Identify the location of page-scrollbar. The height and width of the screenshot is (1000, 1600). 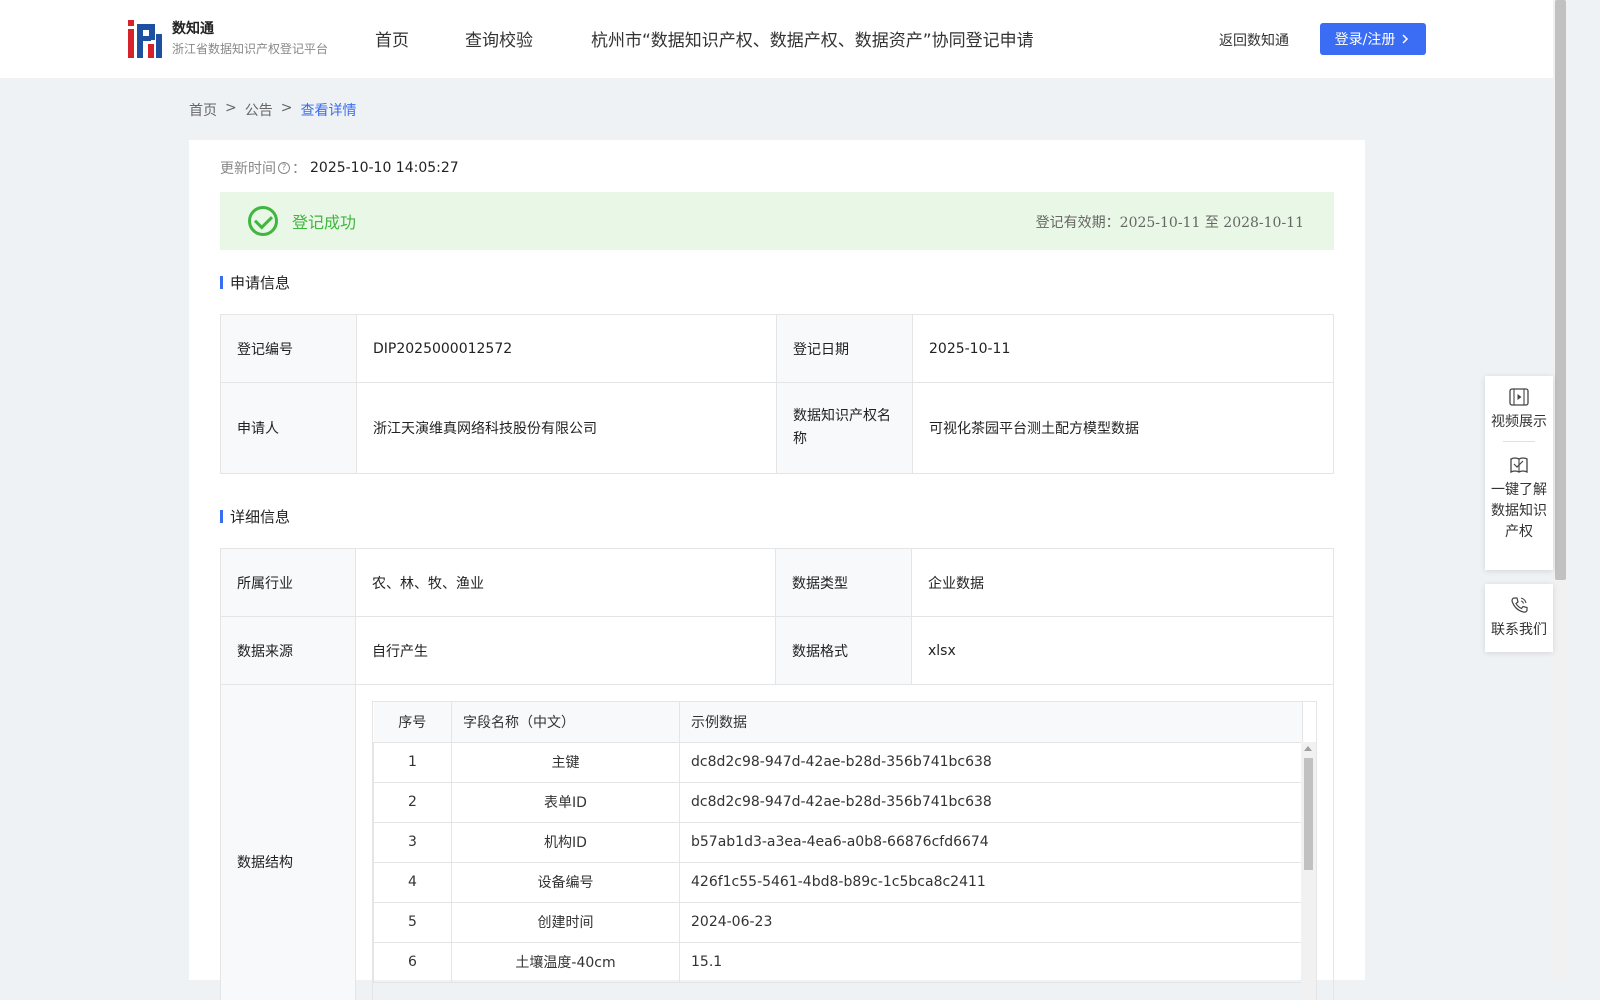
(1560, 490).